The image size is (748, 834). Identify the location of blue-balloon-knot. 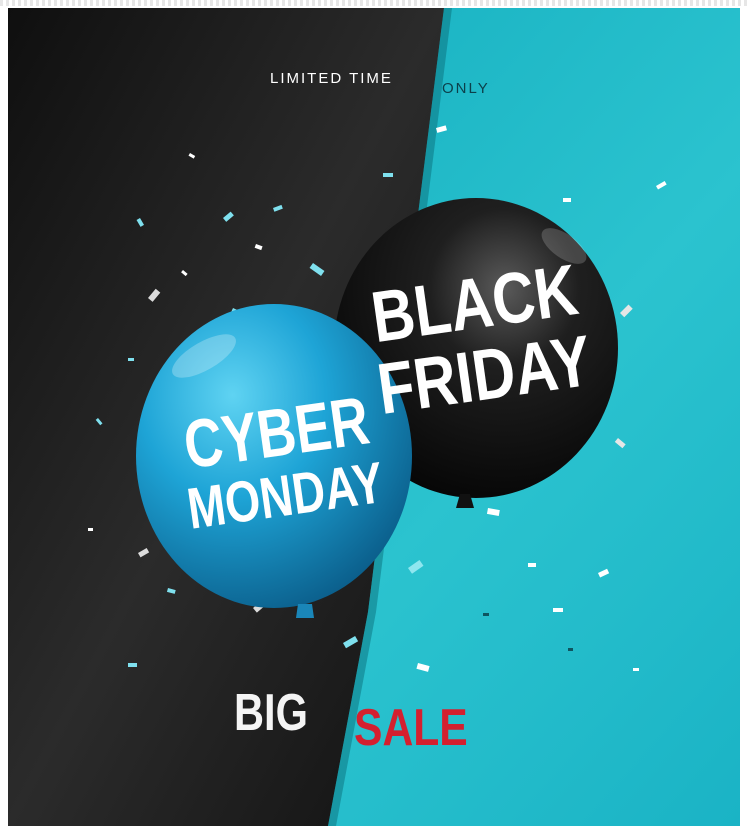
(305, 611).